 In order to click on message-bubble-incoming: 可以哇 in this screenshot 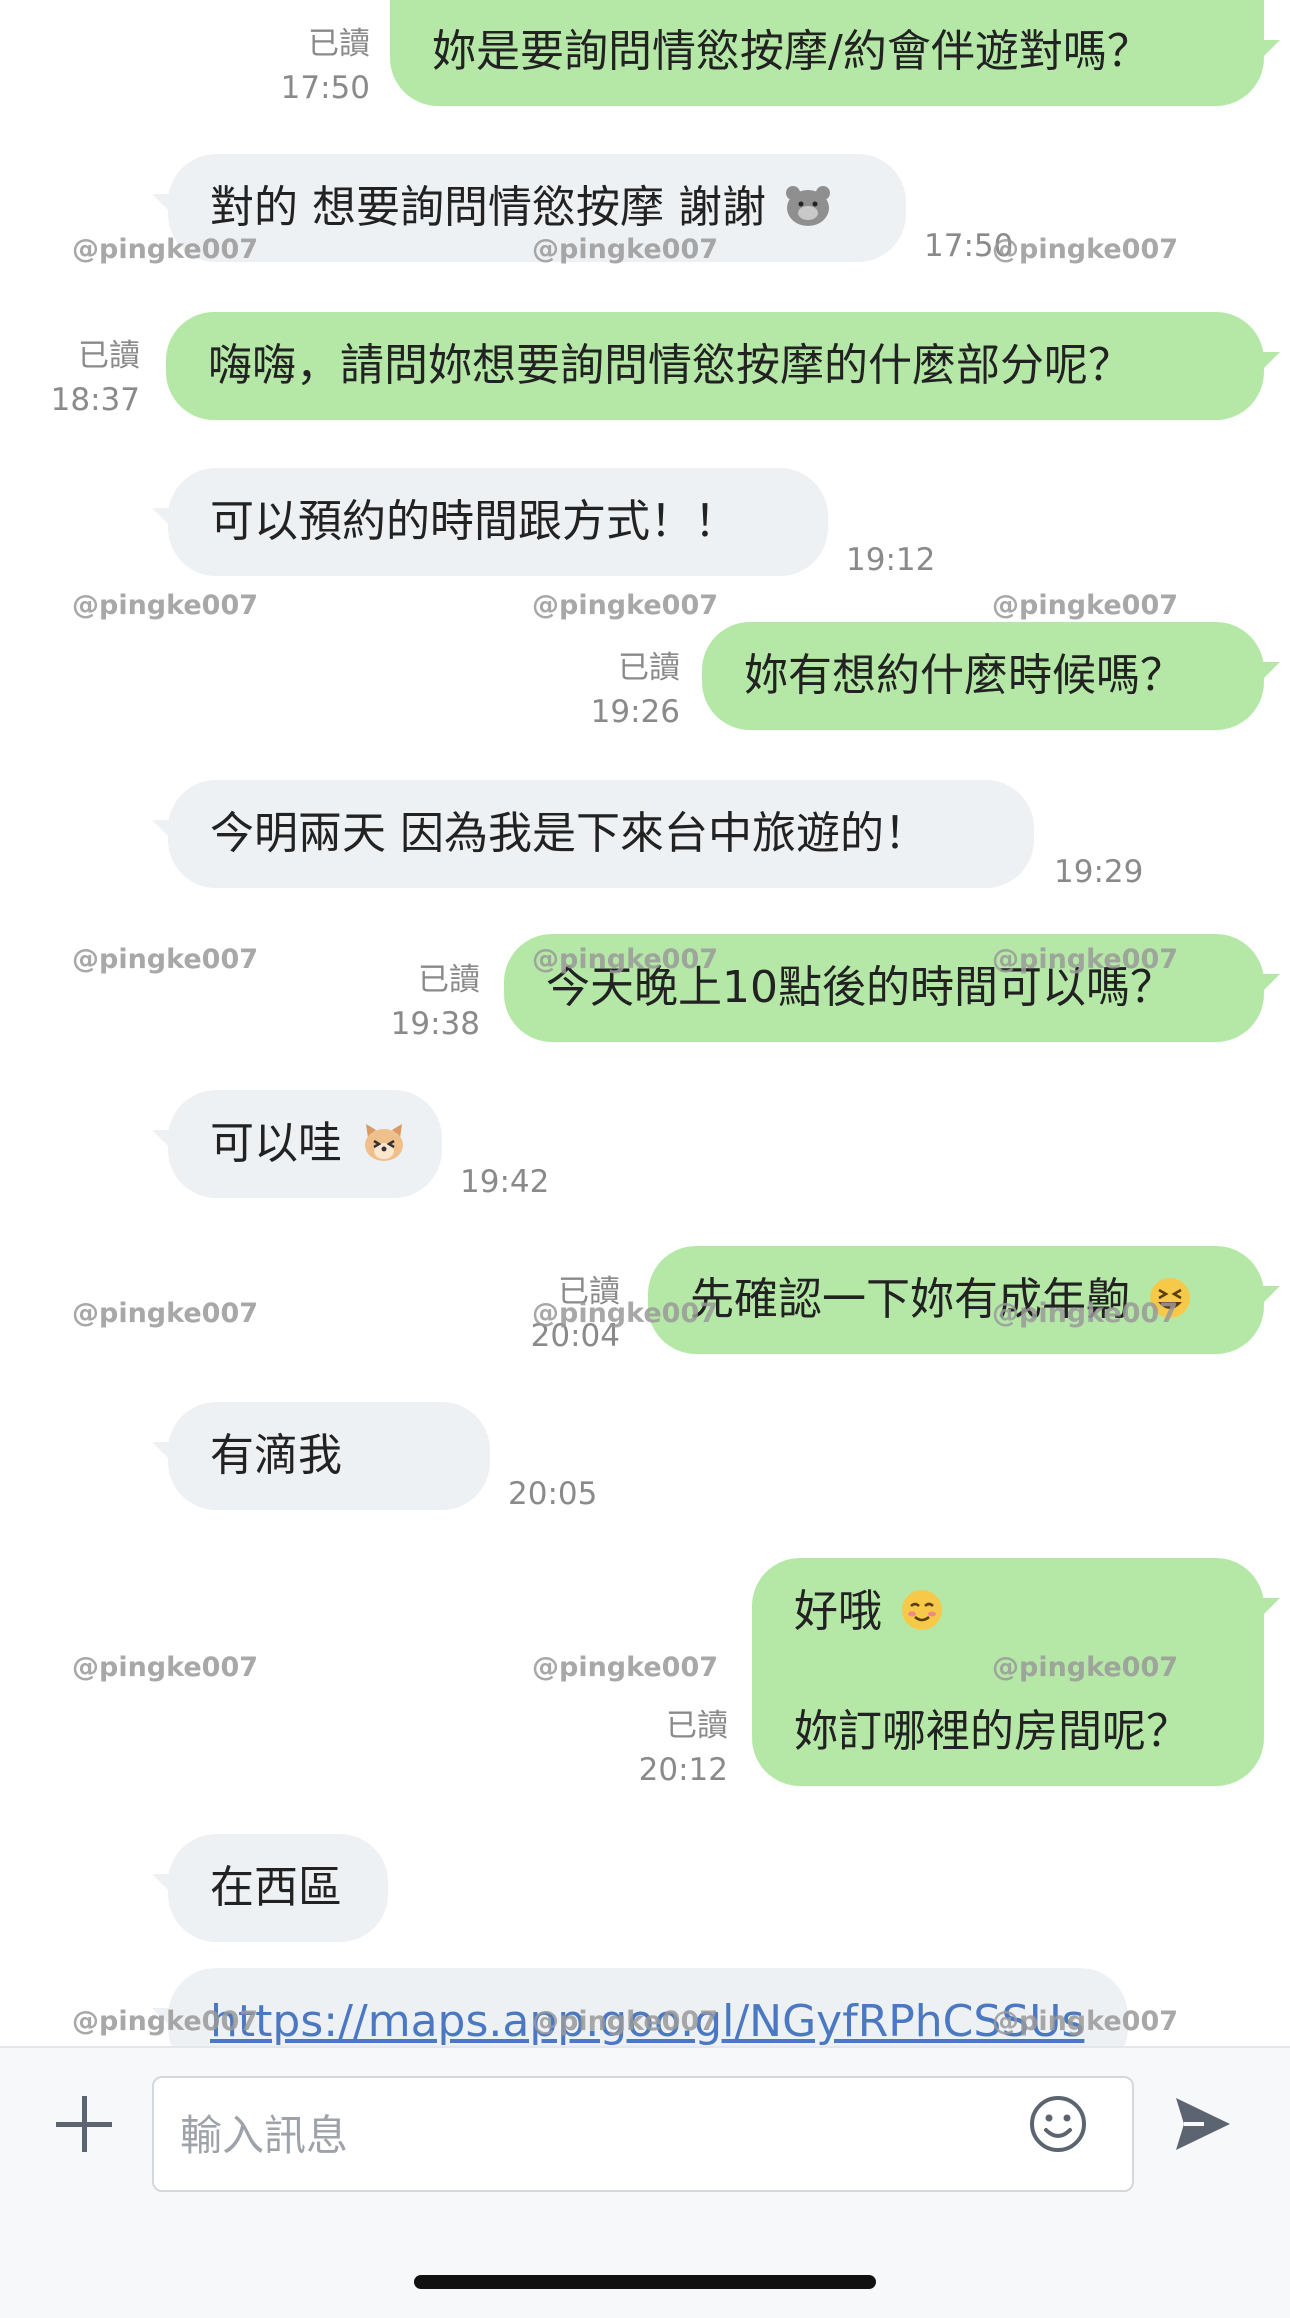, I will do `click(297, 1144)`.